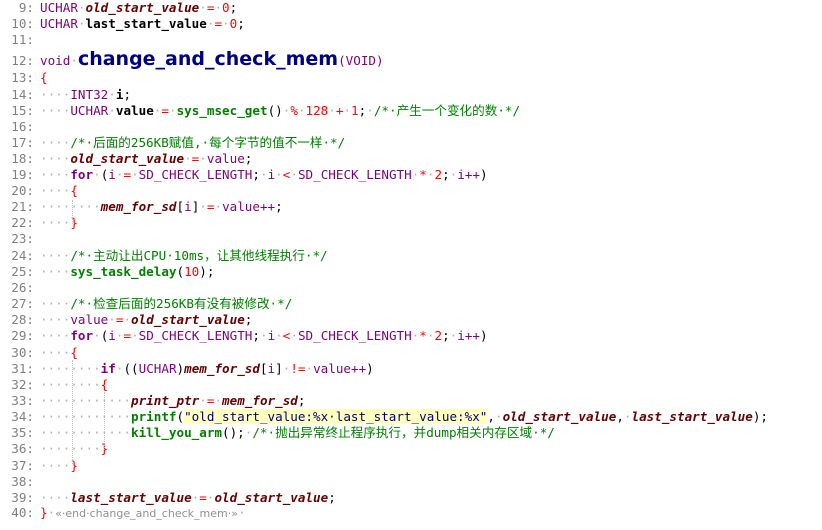 Image resolution: width=822 pixels, height=530 pixels. I want to click on code-line: 32: ········{, so click(411, 385).